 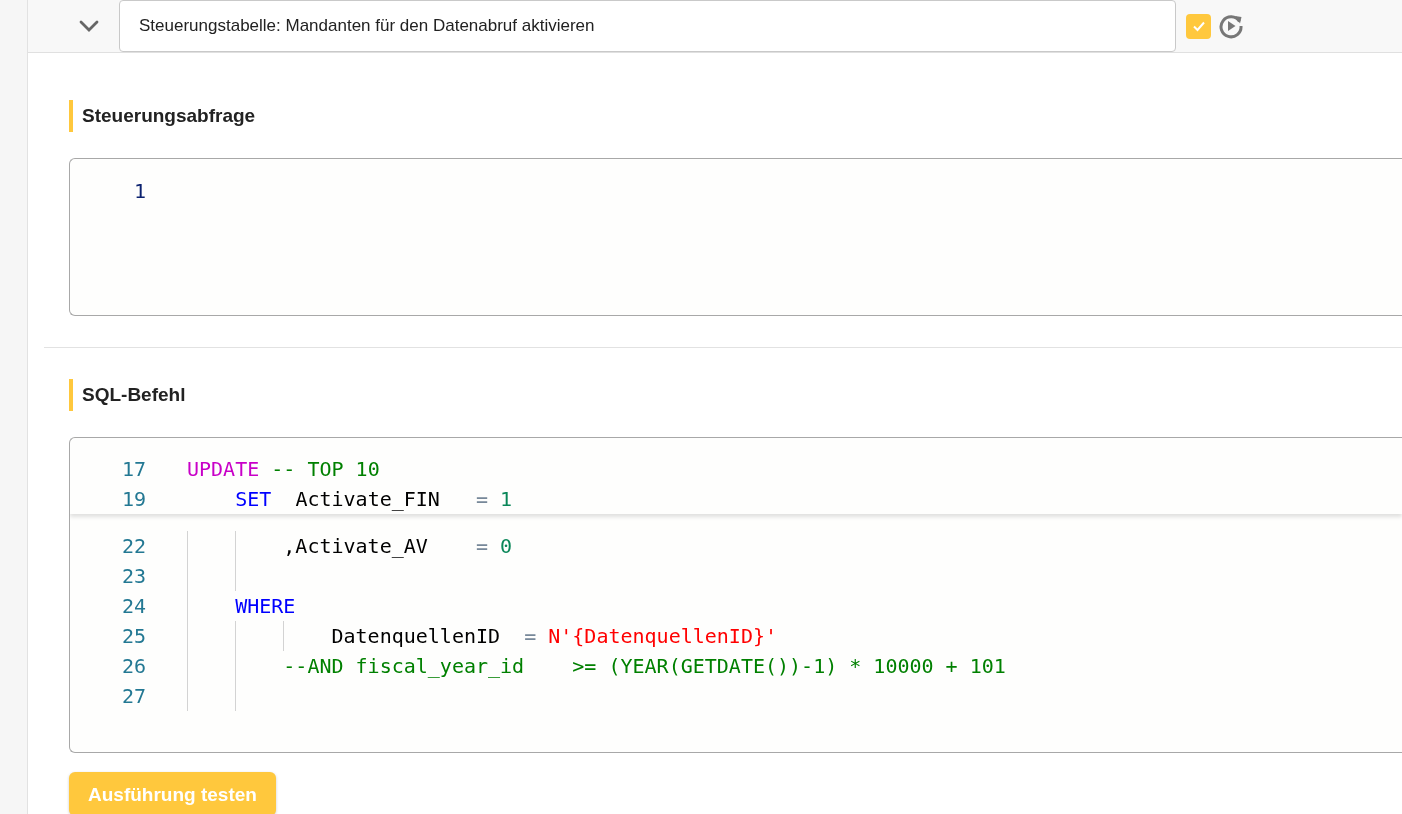 I want to click on line-number: 19, so click(x=133, y=499).